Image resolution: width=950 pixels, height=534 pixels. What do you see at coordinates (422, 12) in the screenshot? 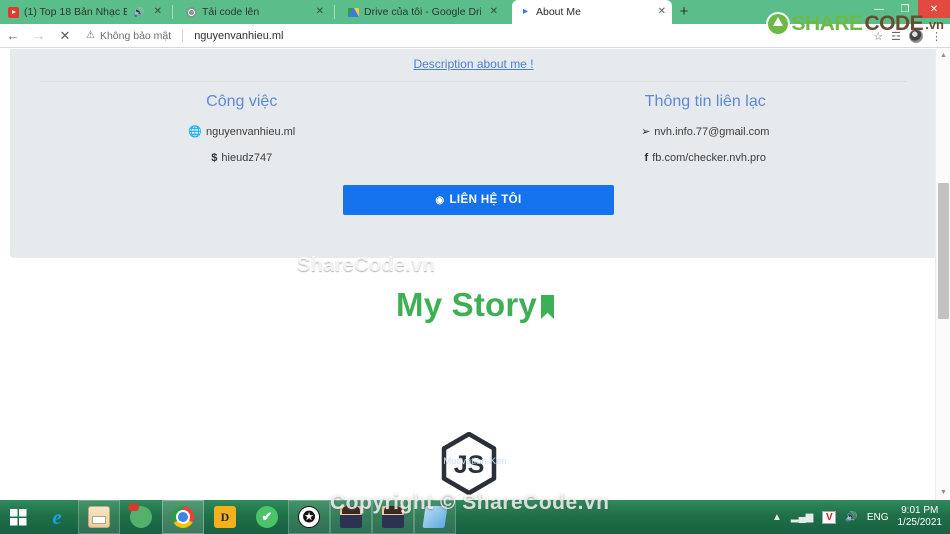
I see `browser-tab-google-drive: Drive của tôi - Google Drive ✕` at bounding box center [422, 12].